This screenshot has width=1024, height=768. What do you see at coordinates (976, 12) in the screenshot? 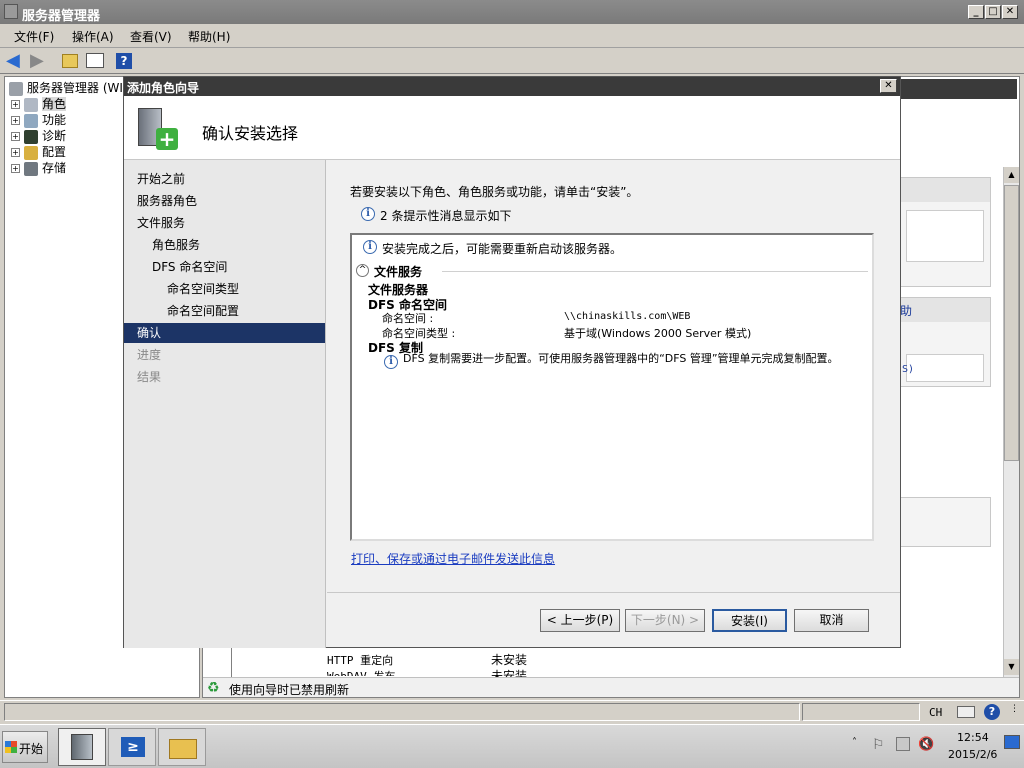
I see `minimize-button: _` at bounding box center [976, 12].